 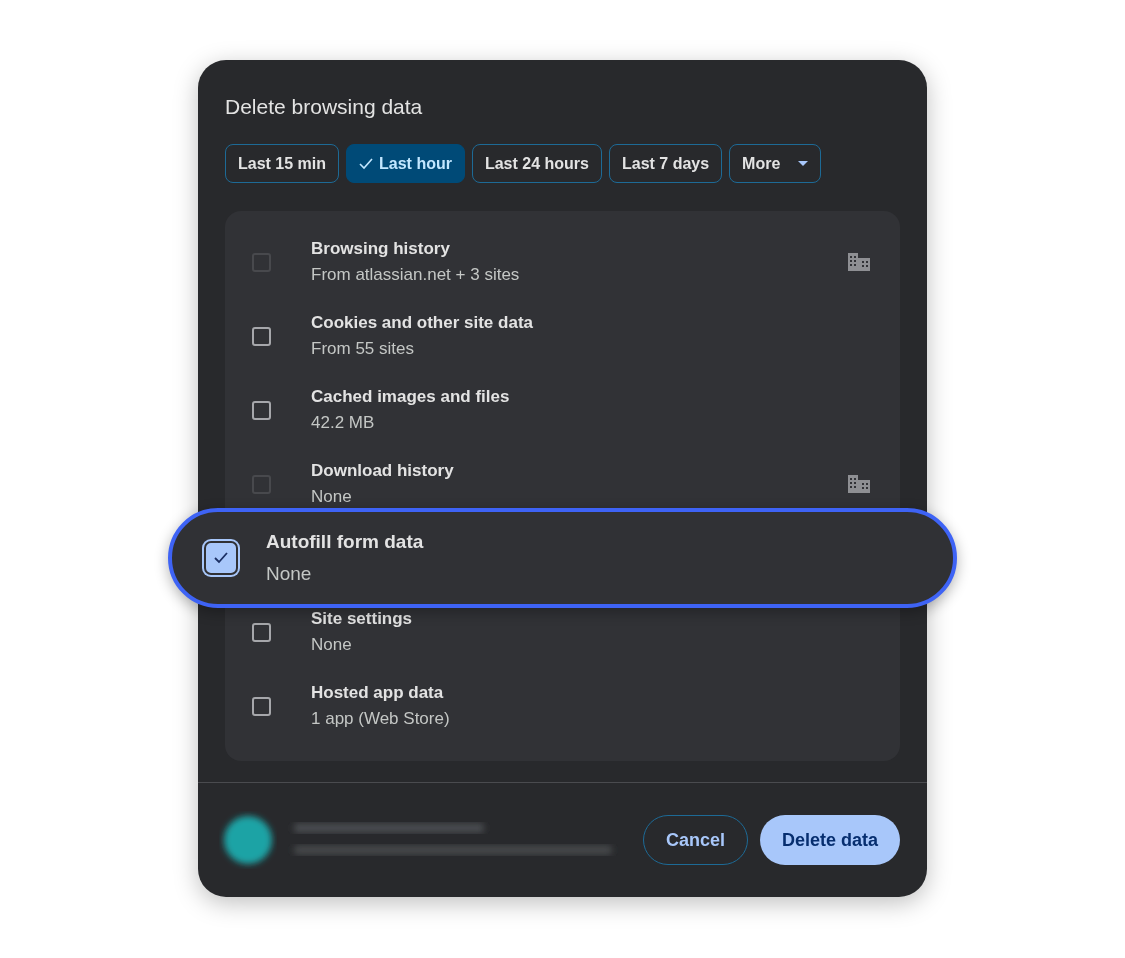 I want to click on option-title: Browsing history, so click(x=381, y=249).